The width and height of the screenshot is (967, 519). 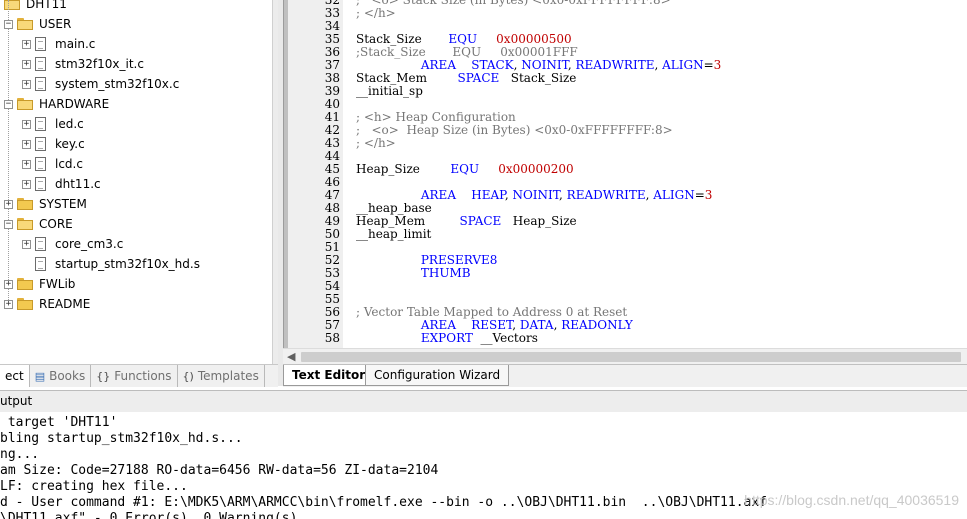 I want to click on tree-group-readme: + README, so click(x=47, y=304).